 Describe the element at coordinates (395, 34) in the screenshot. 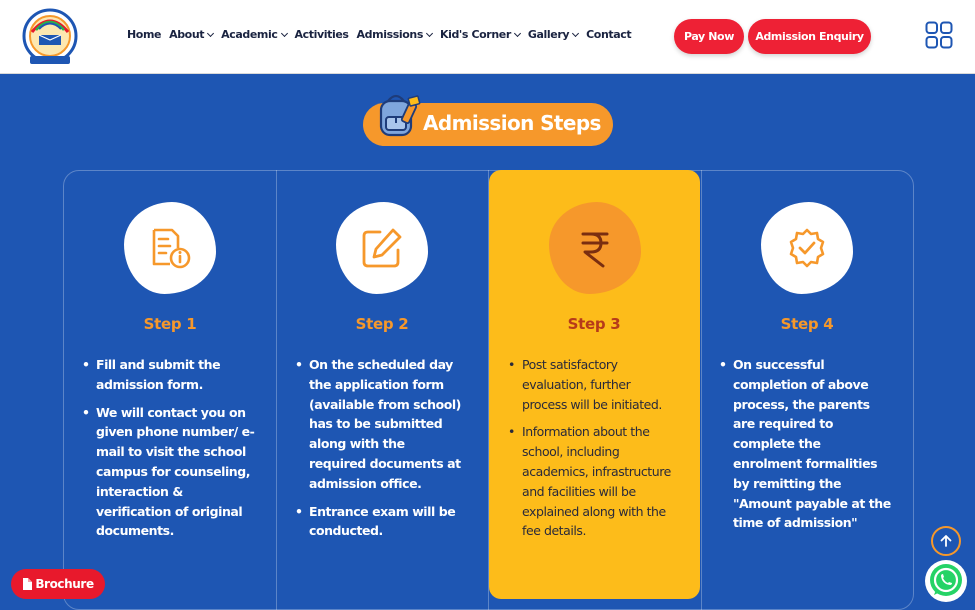

I see `nav-item-admissions: Admissions` at that location.